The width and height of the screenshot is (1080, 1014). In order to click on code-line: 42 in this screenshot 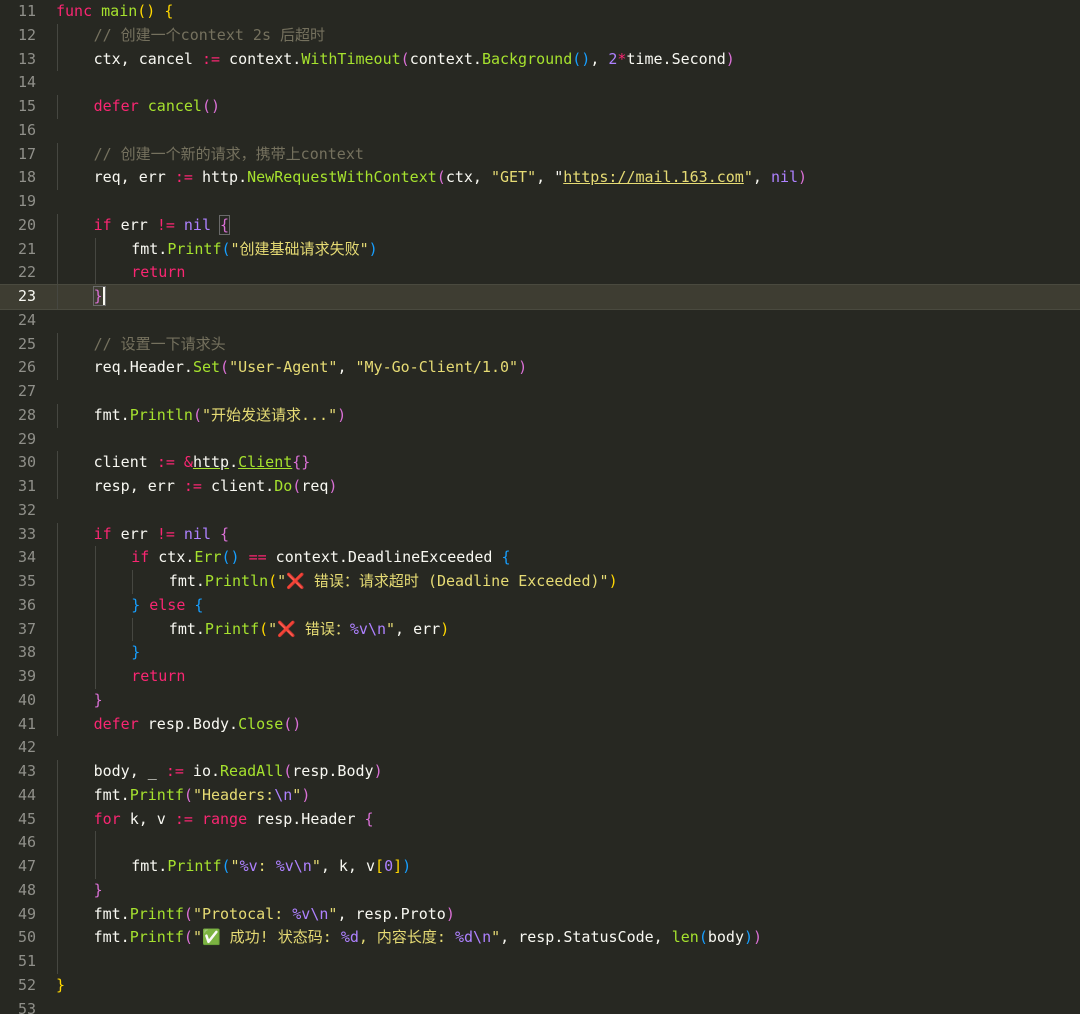, I will do `click(540, 748)`.